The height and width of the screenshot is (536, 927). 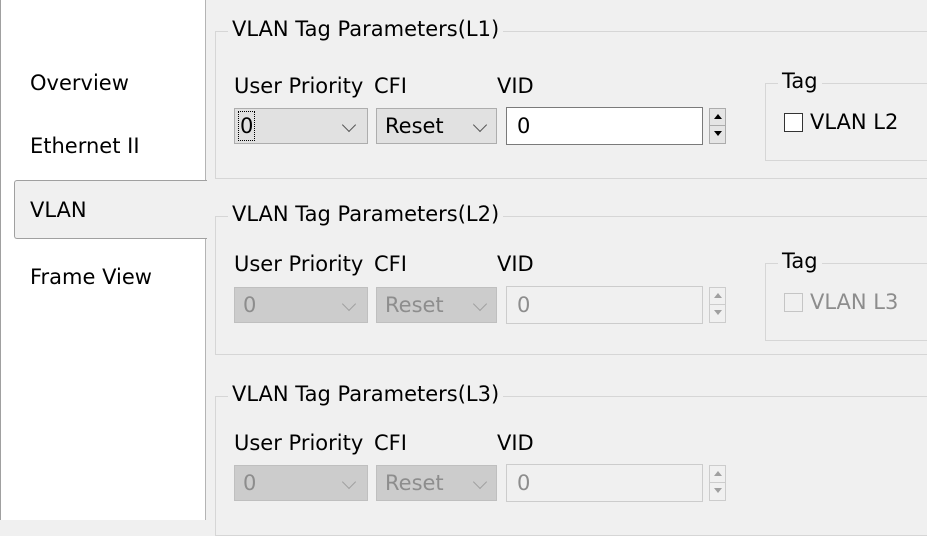 I want to click on tab-overview-label: Overview, so click(x=79, y=83).